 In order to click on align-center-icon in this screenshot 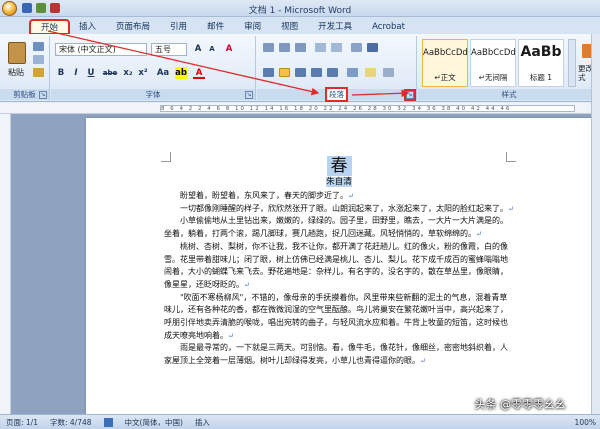, I will do `click(284, 72)`.